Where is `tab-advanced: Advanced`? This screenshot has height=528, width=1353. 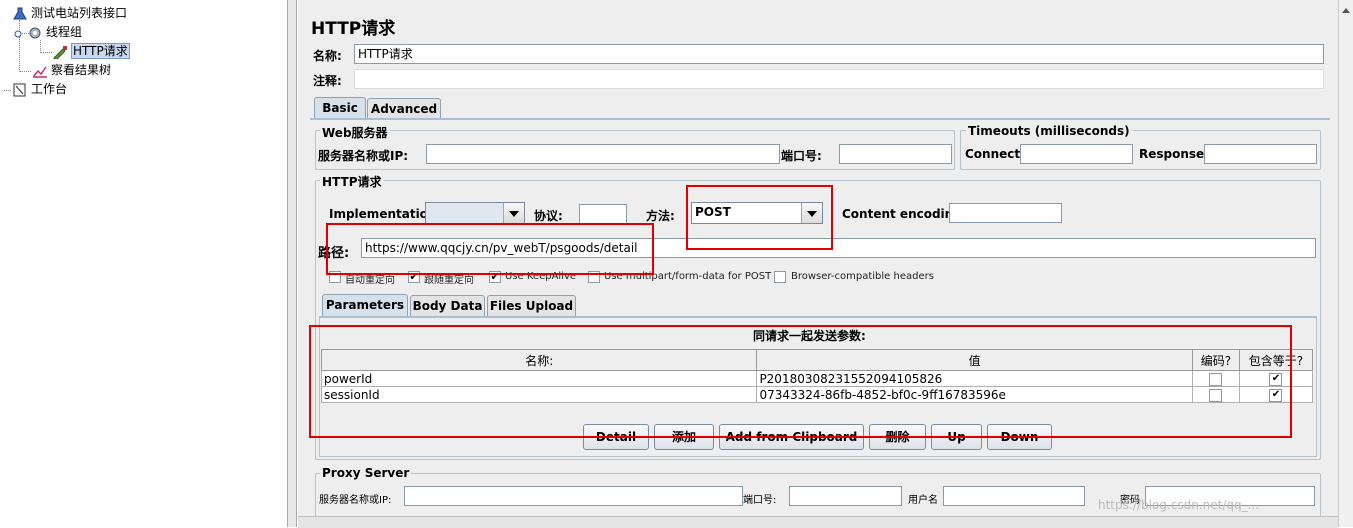
tab-advanced: Advanced is located at coordinates (404, 108).